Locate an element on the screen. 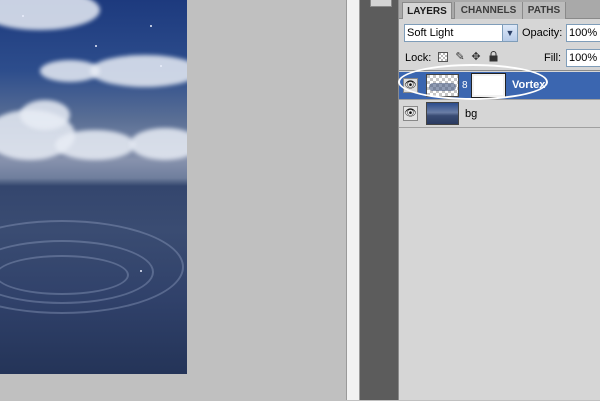 This screenshot has width=600, height=401. blend-mode-select: Soft Light ▼ is located at coordinates (461, 33).